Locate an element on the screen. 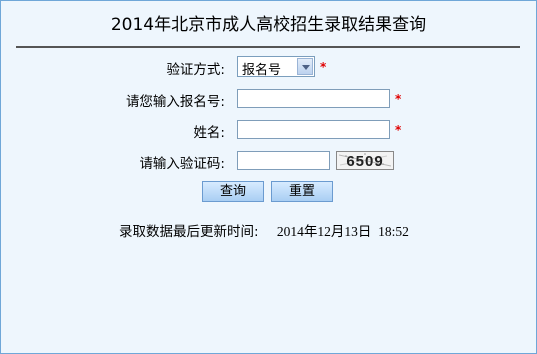 The image size is (537, 354). query-button: 查询 is located at coordinates (233, 191).